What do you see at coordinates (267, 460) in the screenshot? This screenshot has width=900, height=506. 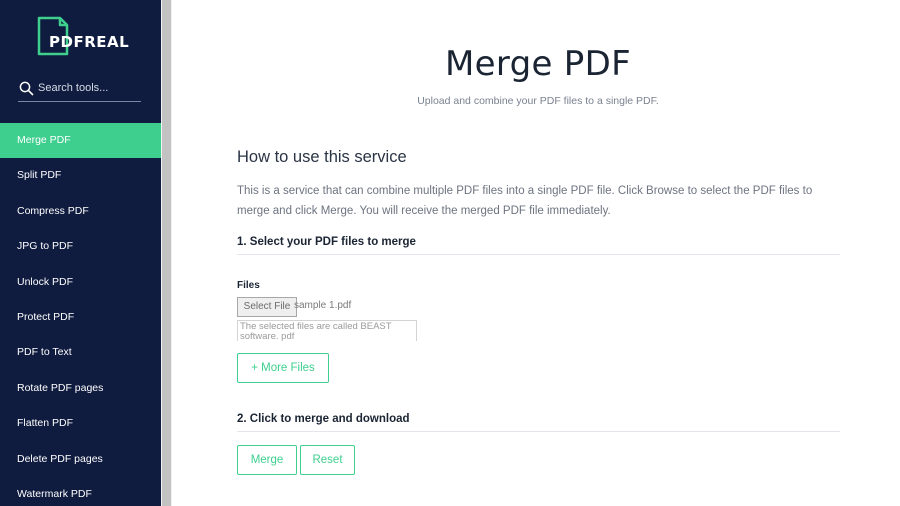 I see `merge-button: Merge` at bounding box center [267, 460].